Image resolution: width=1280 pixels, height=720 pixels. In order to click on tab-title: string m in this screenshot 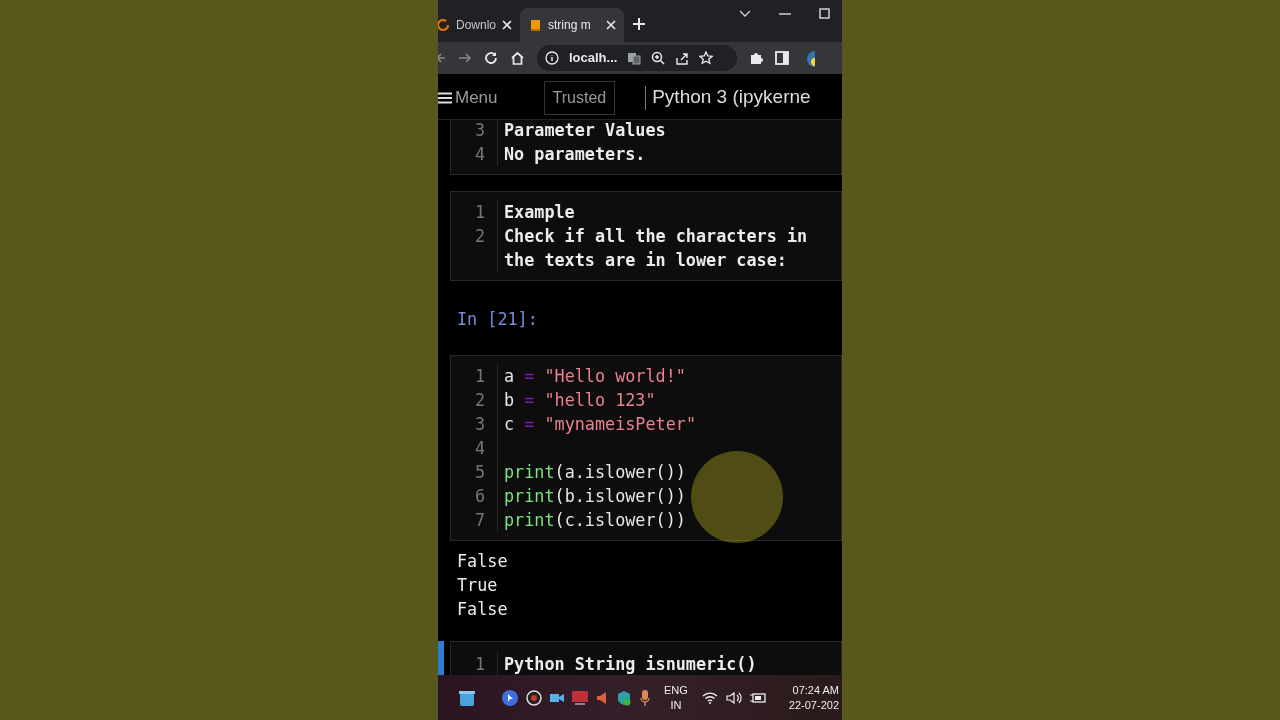, I will do `click(570, 25)`.